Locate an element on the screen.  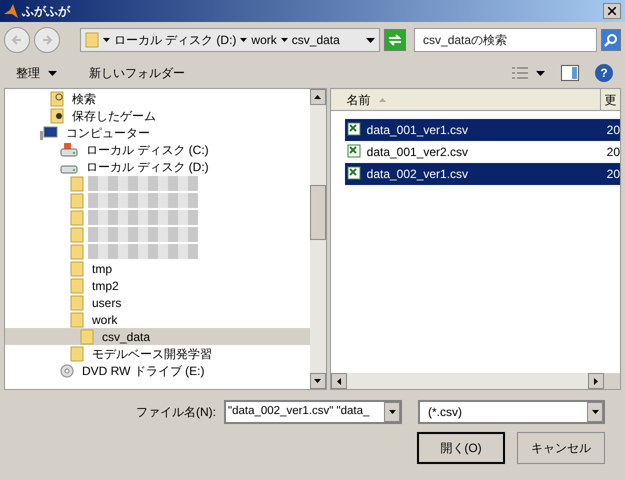
filename-value: "data_002_ver1.csv" "data_ is located at coordinates (298, 412).